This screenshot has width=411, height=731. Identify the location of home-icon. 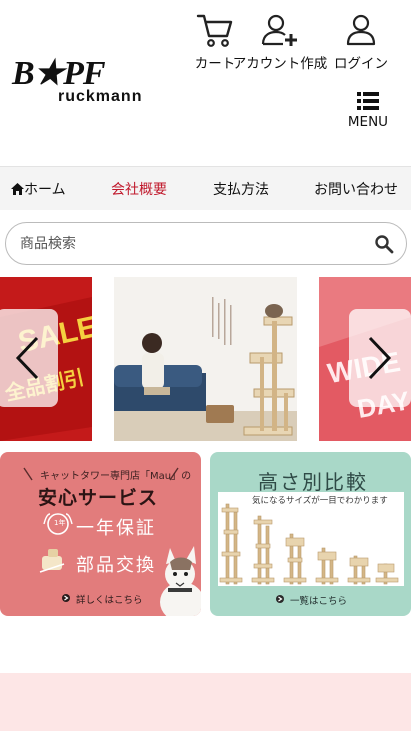
(17, 189).